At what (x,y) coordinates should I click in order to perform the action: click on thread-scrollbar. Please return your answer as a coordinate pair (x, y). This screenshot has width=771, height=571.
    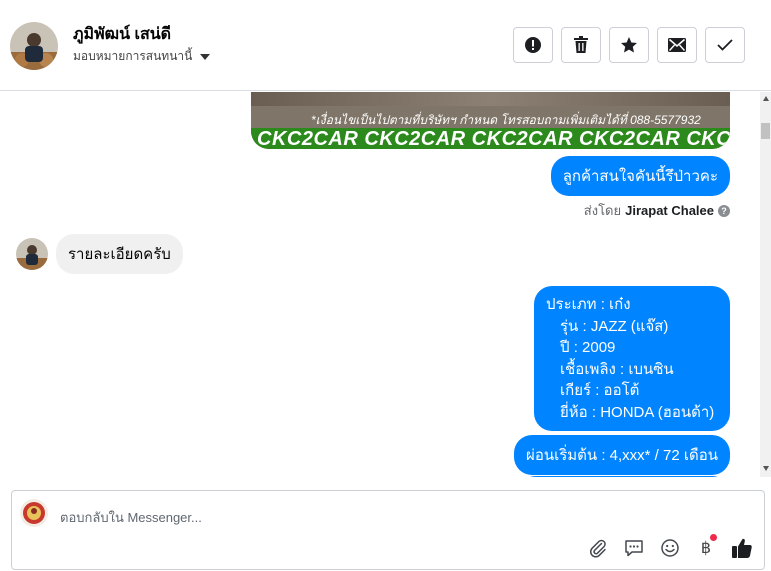
    Looking at the image, I should click on (765, 284).